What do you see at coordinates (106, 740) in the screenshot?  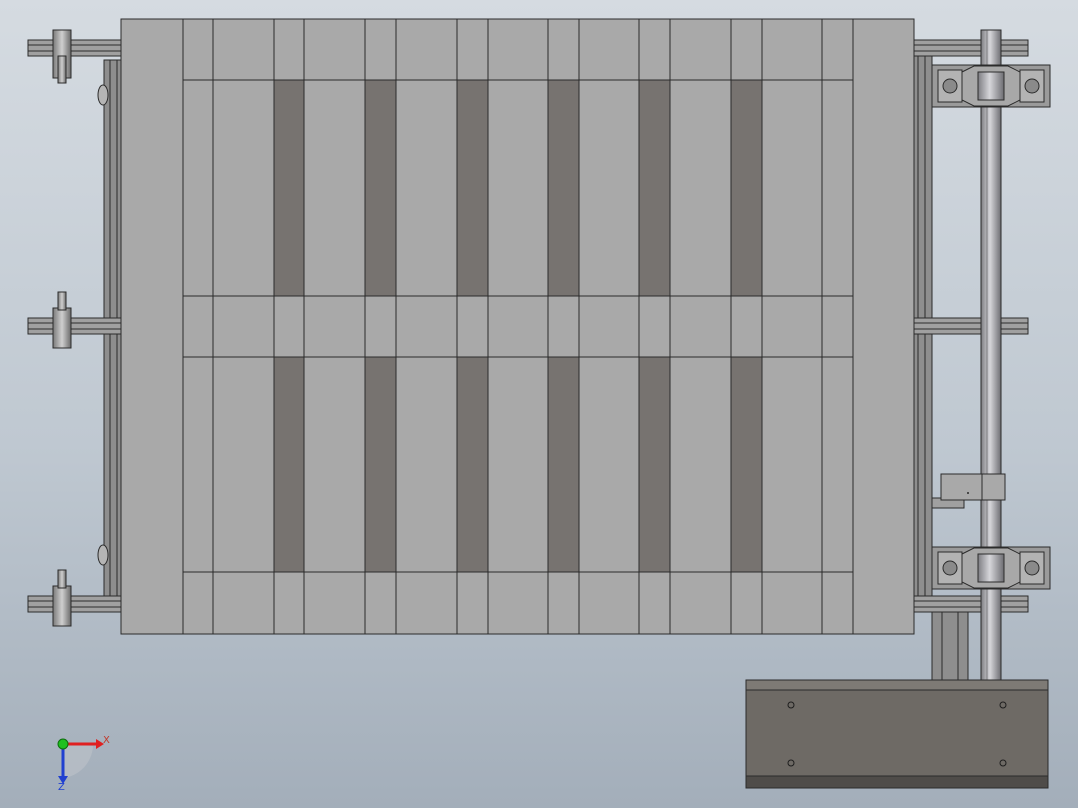 I see `x-axis-label: X` at bounding box center [106, 740].